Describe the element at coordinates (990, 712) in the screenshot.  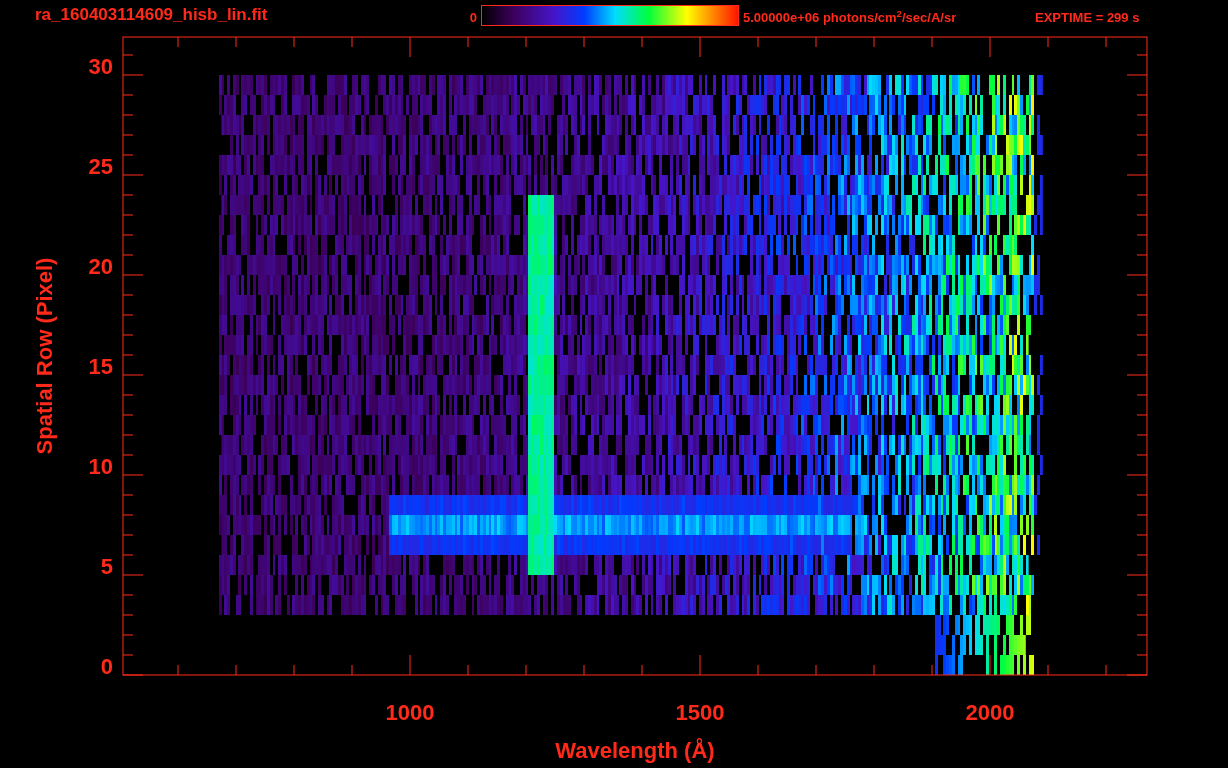
I see `x-tick-label: 2000` at that location.